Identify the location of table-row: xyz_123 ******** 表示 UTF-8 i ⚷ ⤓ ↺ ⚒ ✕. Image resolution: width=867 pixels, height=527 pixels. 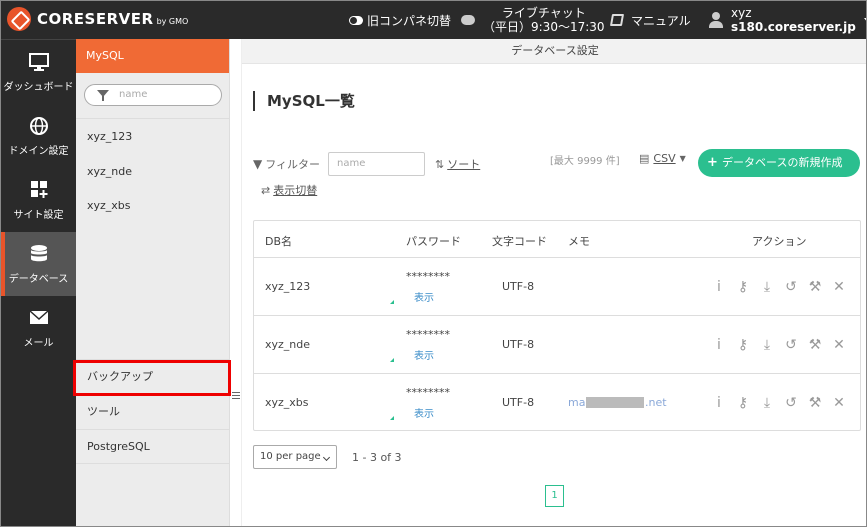
(557, 286).